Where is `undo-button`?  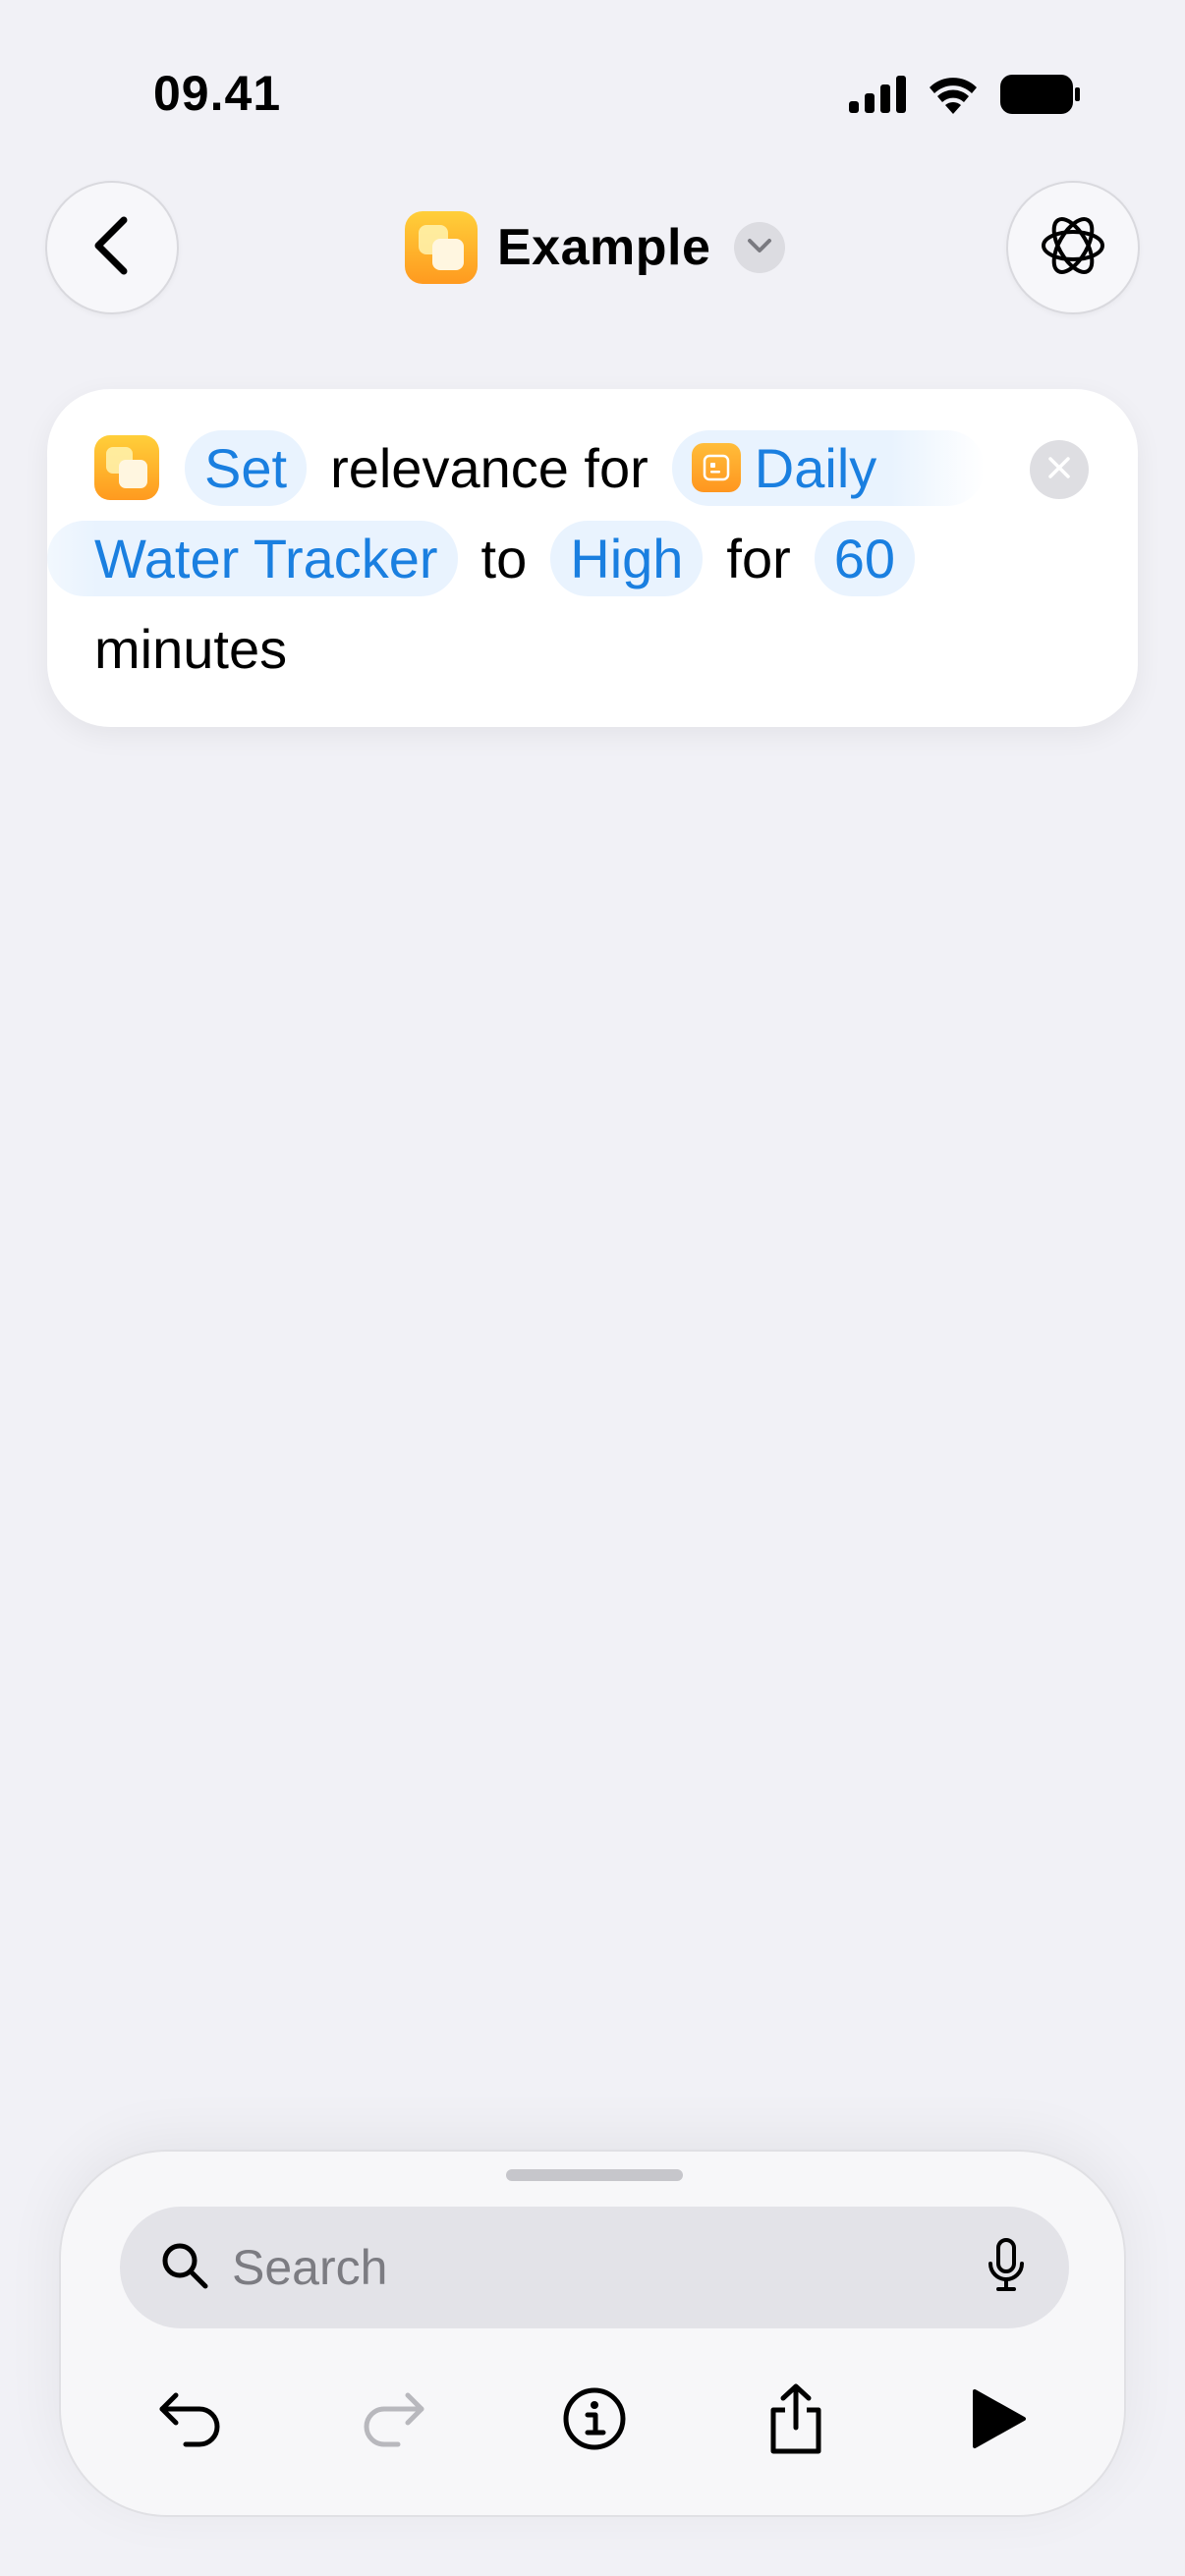 undo-button is located at coordinates (191, 2421).